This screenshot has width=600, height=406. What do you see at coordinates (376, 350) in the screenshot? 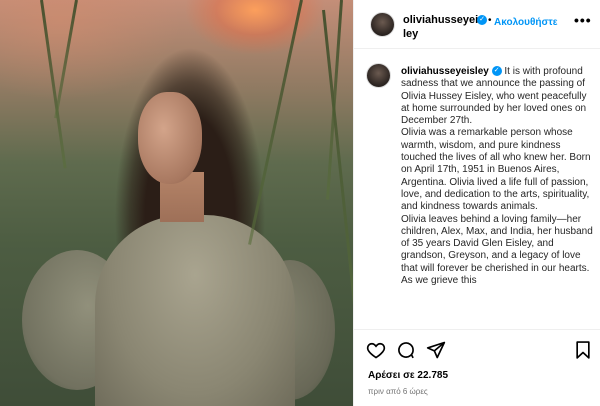
I see `heart-icon` at bounding box center [376, 350].